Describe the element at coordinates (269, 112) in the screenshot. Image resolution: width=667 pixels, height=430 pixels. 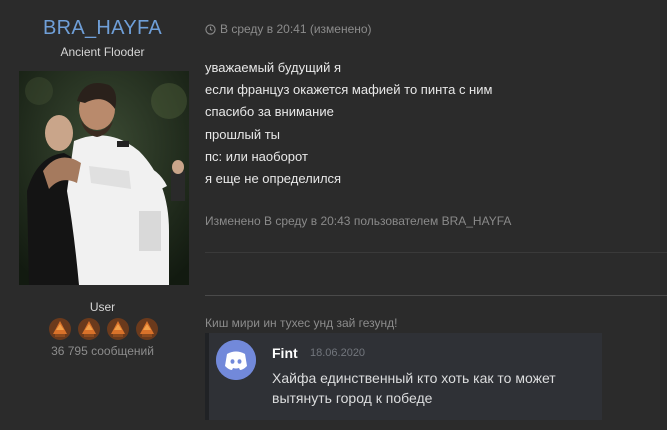
I see `post-line: спасибо за внимание` at that location.